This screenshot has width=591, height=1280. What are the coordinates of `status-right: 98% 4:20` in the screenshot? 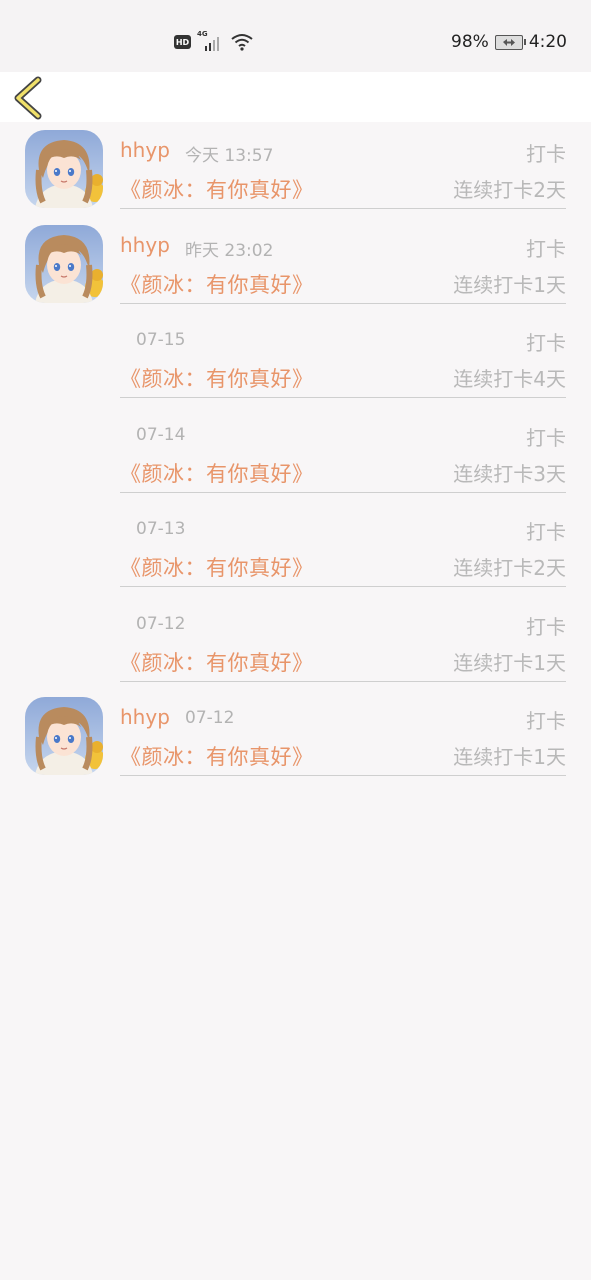 It's located at (509, 42).